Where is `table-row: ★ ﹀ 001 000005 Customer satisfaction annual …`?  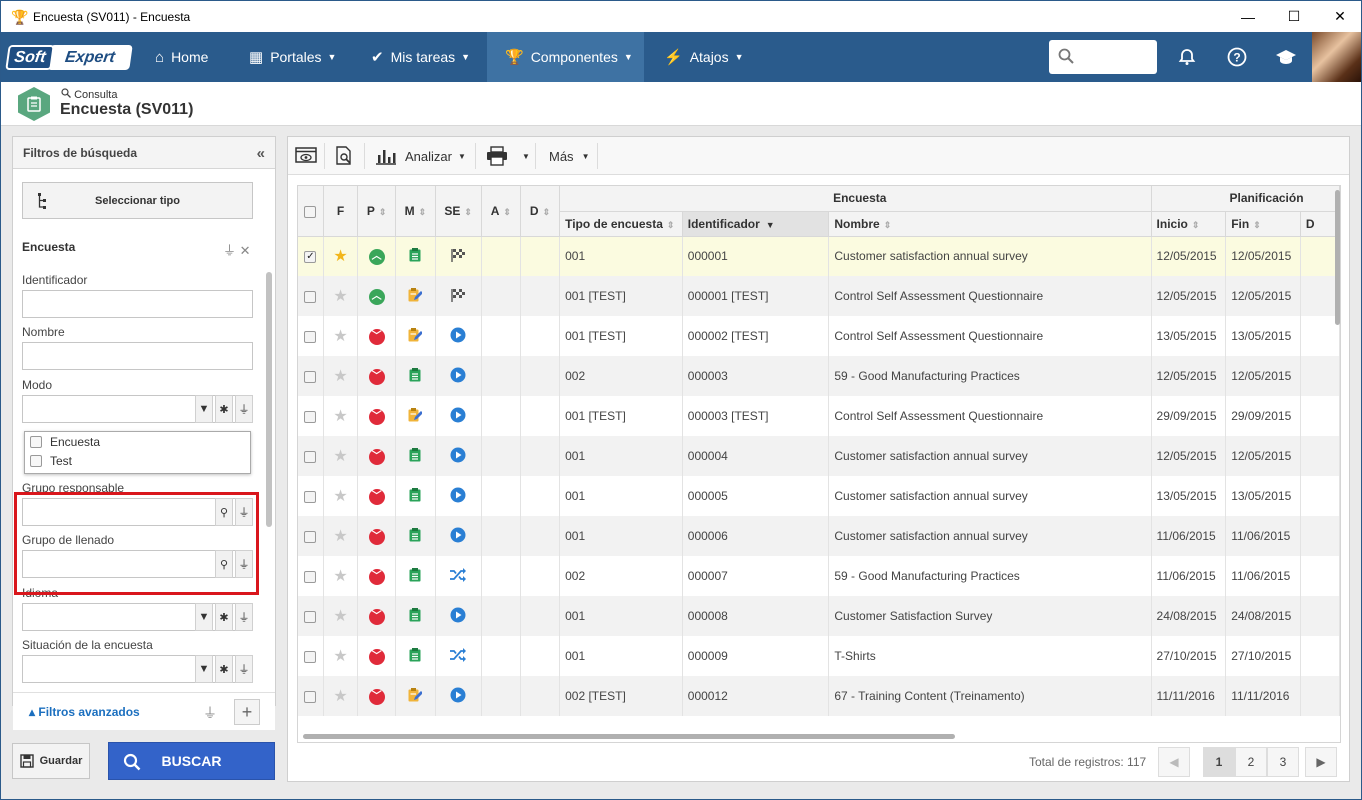
table-row: ★ ﹀ 001 000005 Customer satisfaction annual … is located at coordinates (819, 496).